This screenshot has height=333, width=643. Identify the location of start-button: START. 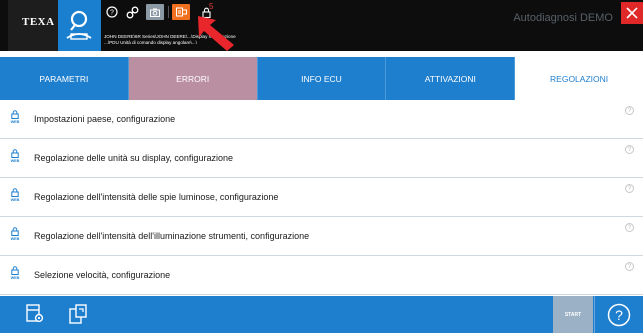
(573, 314).